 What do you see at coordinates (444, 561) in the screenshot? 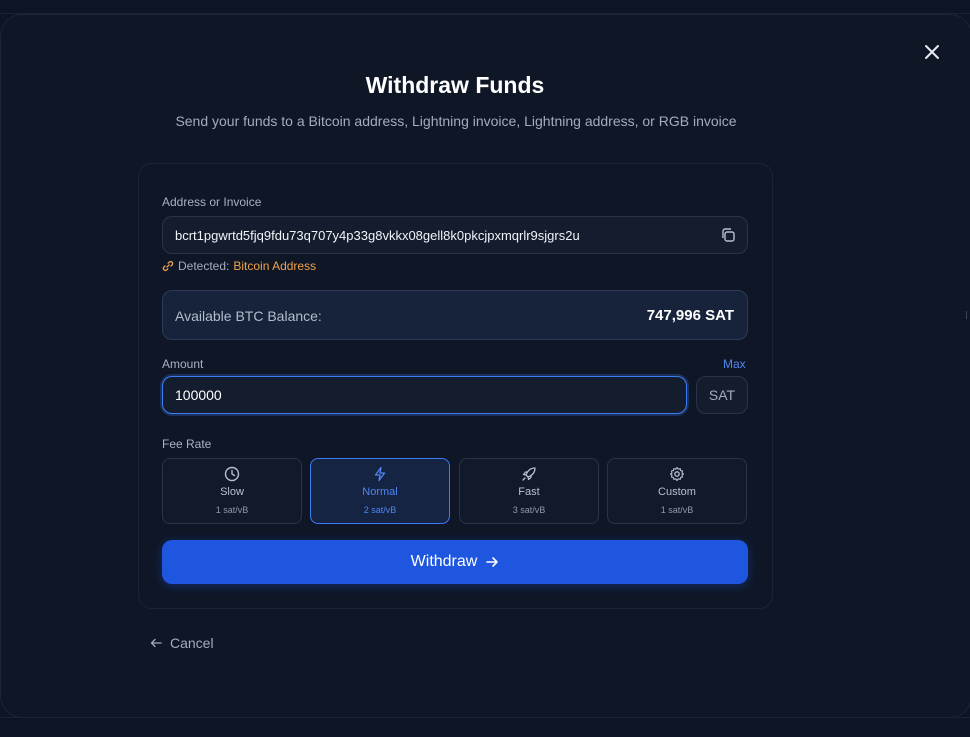
I see `withdraw-label: Withdraw` at bounding box center [444, 561].